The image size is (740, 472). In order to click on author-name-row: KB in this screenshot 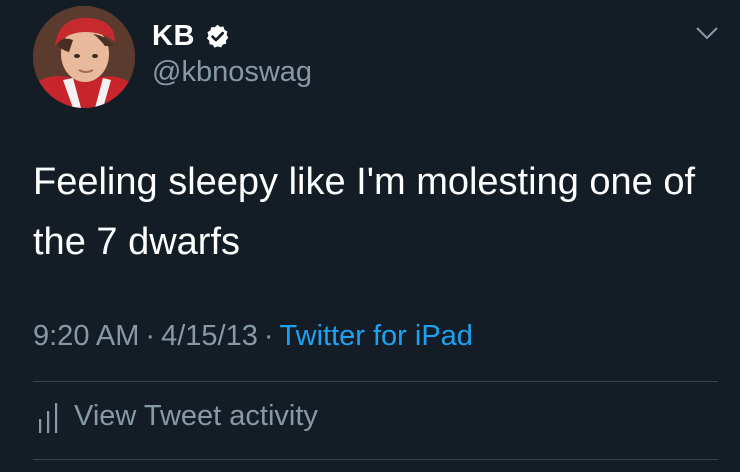, I will do `click(191, 36)`.